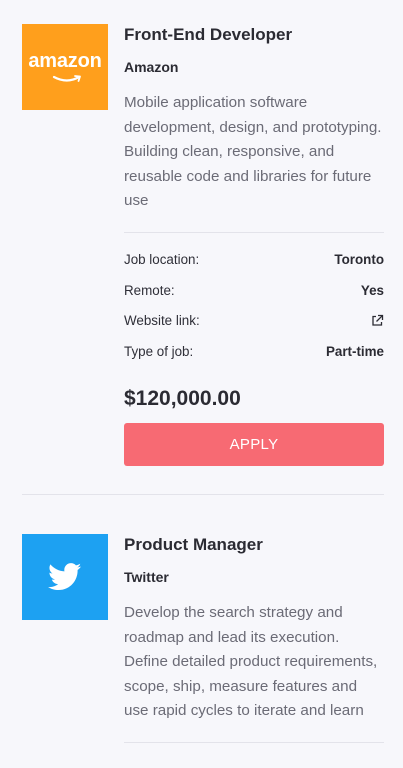  What do you see at coordinates (162, 260) in the screenshot?
I see `detail-label: Job location:` at bounding box center [162, 260].